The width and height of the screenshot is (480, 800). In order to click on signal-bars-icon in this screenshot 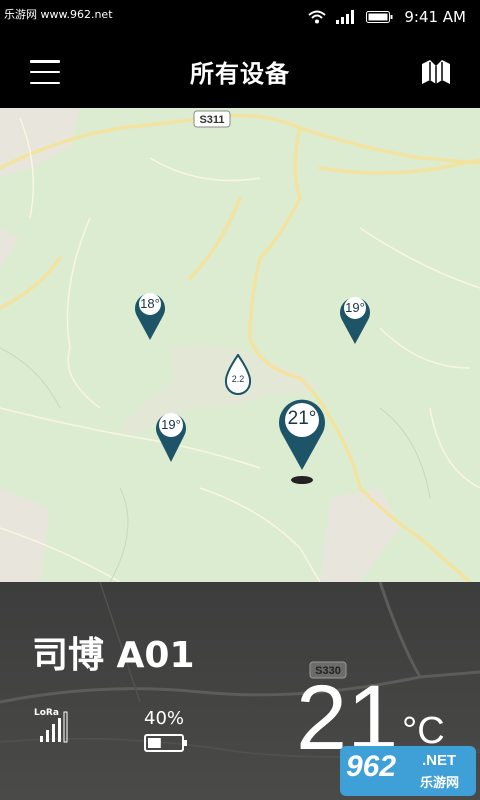, I will do `click(54, 727)`.